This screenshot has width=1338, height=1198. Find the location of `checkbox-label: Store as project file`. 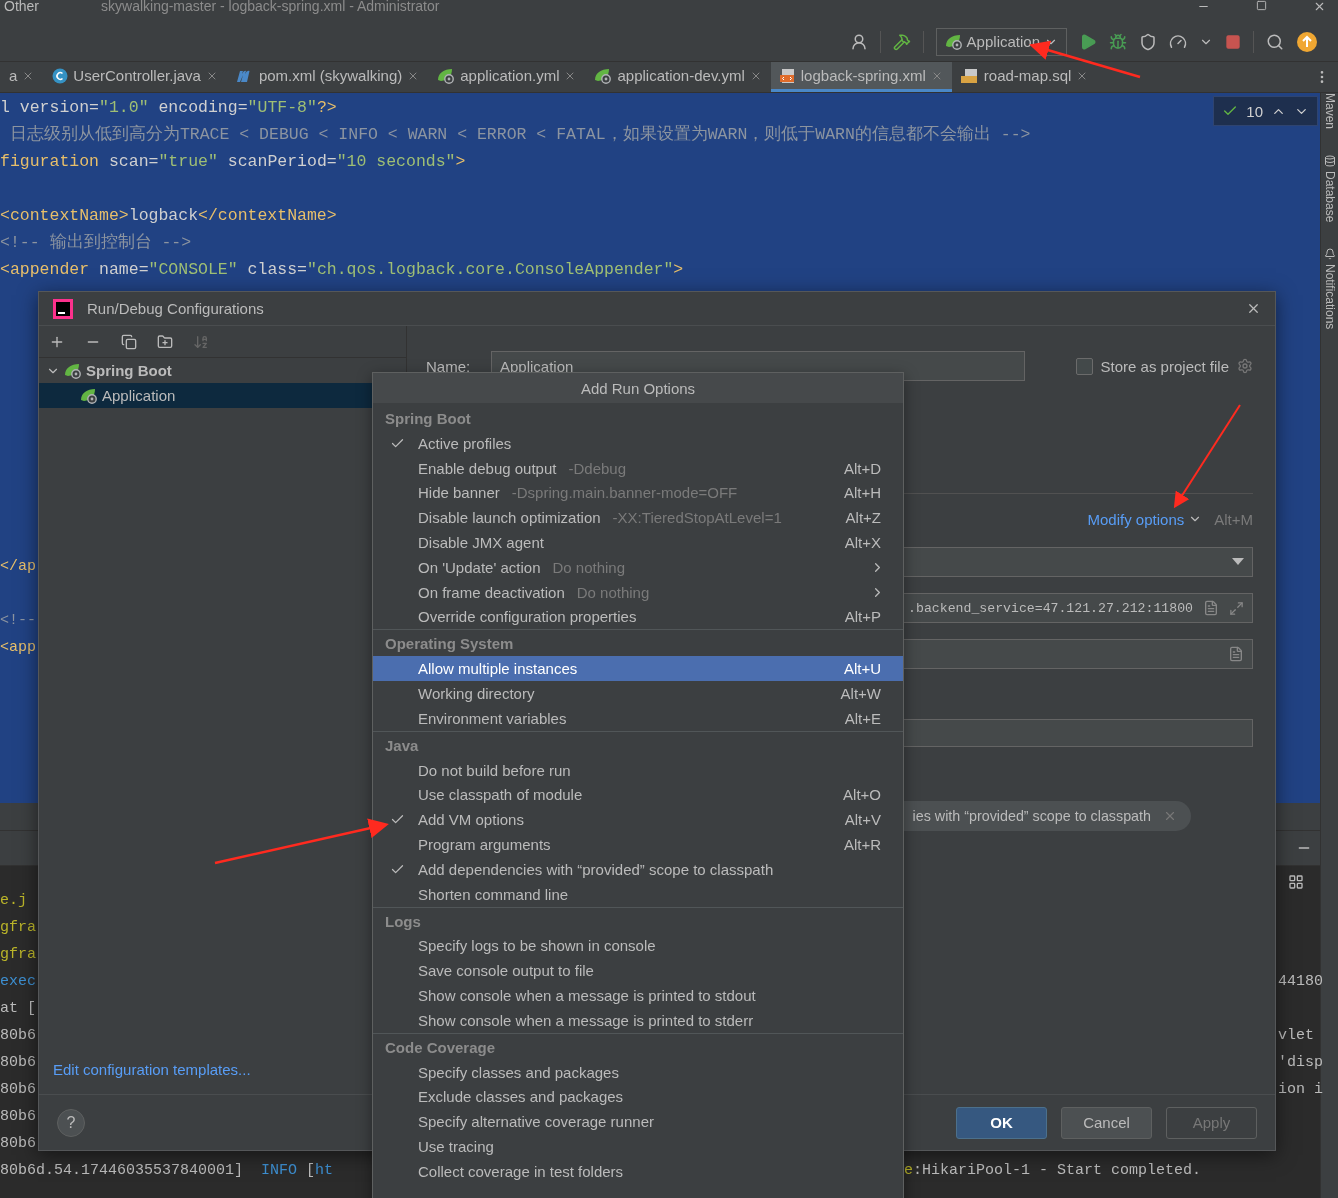

checkbox-label: Store as project file is located at coordinates (1164, 366).